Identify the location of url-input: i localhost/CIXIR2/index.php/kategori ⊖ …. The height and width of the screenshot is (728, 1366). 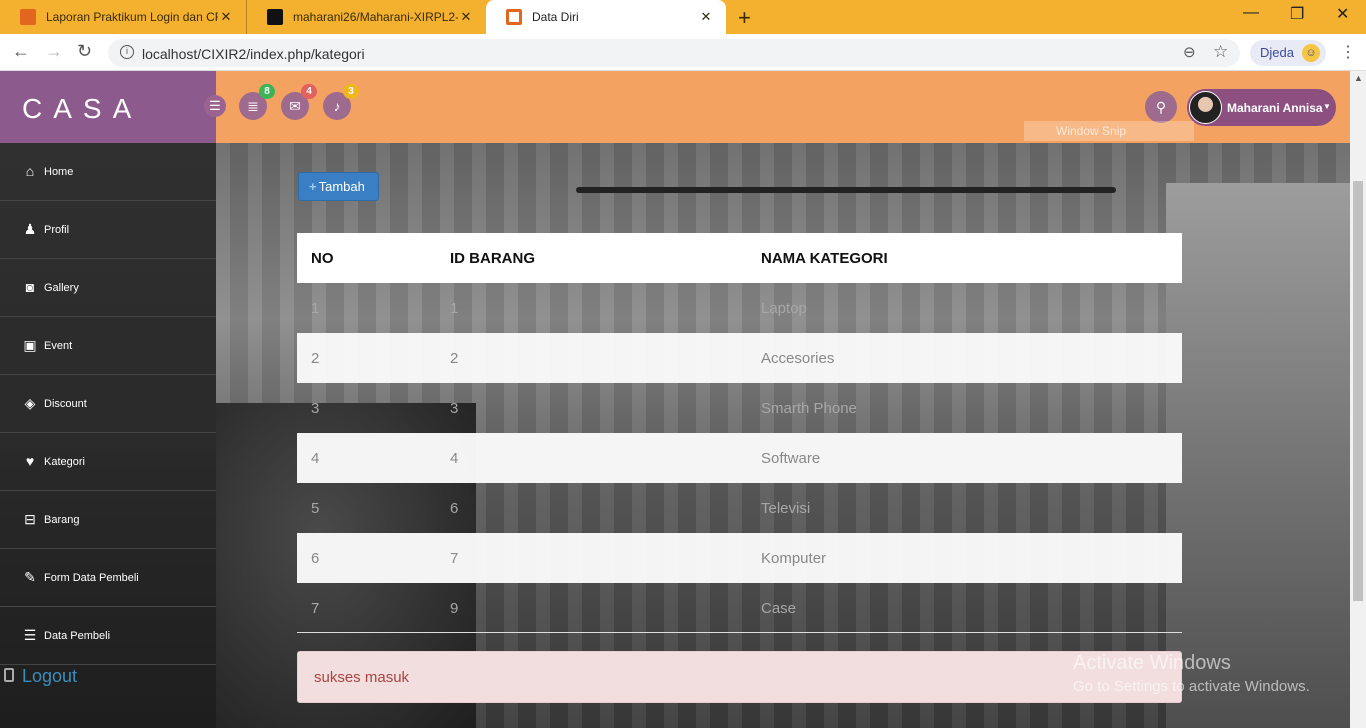
(674, 53).